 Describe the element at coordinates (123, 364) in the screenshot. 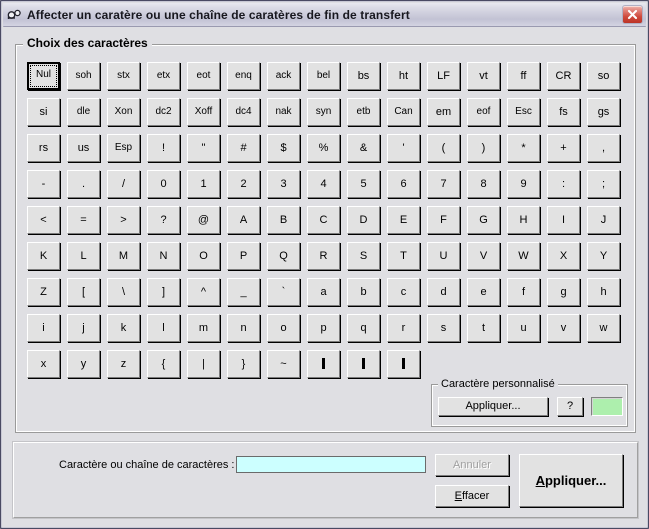

I see `character-key: z` at that location.